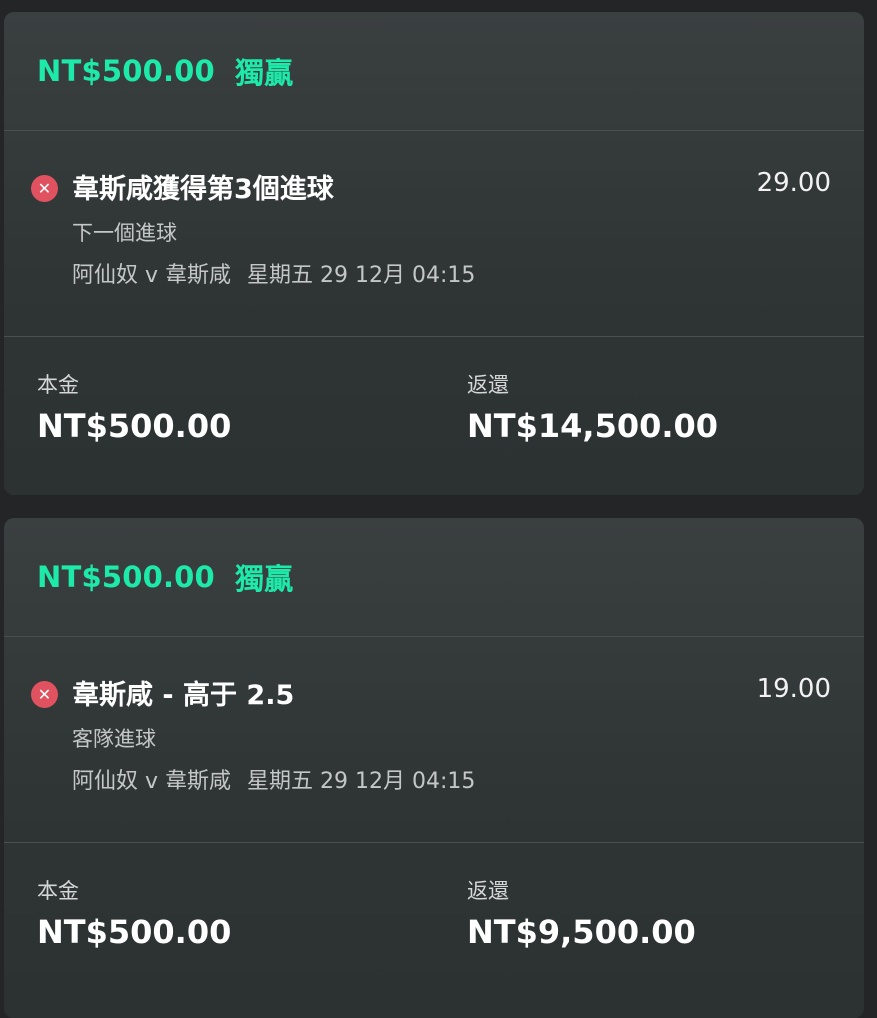  Describe the element at coordinates (593, 426) in the screenshot. I see `returns-value: NT$14,500.00` at that location.